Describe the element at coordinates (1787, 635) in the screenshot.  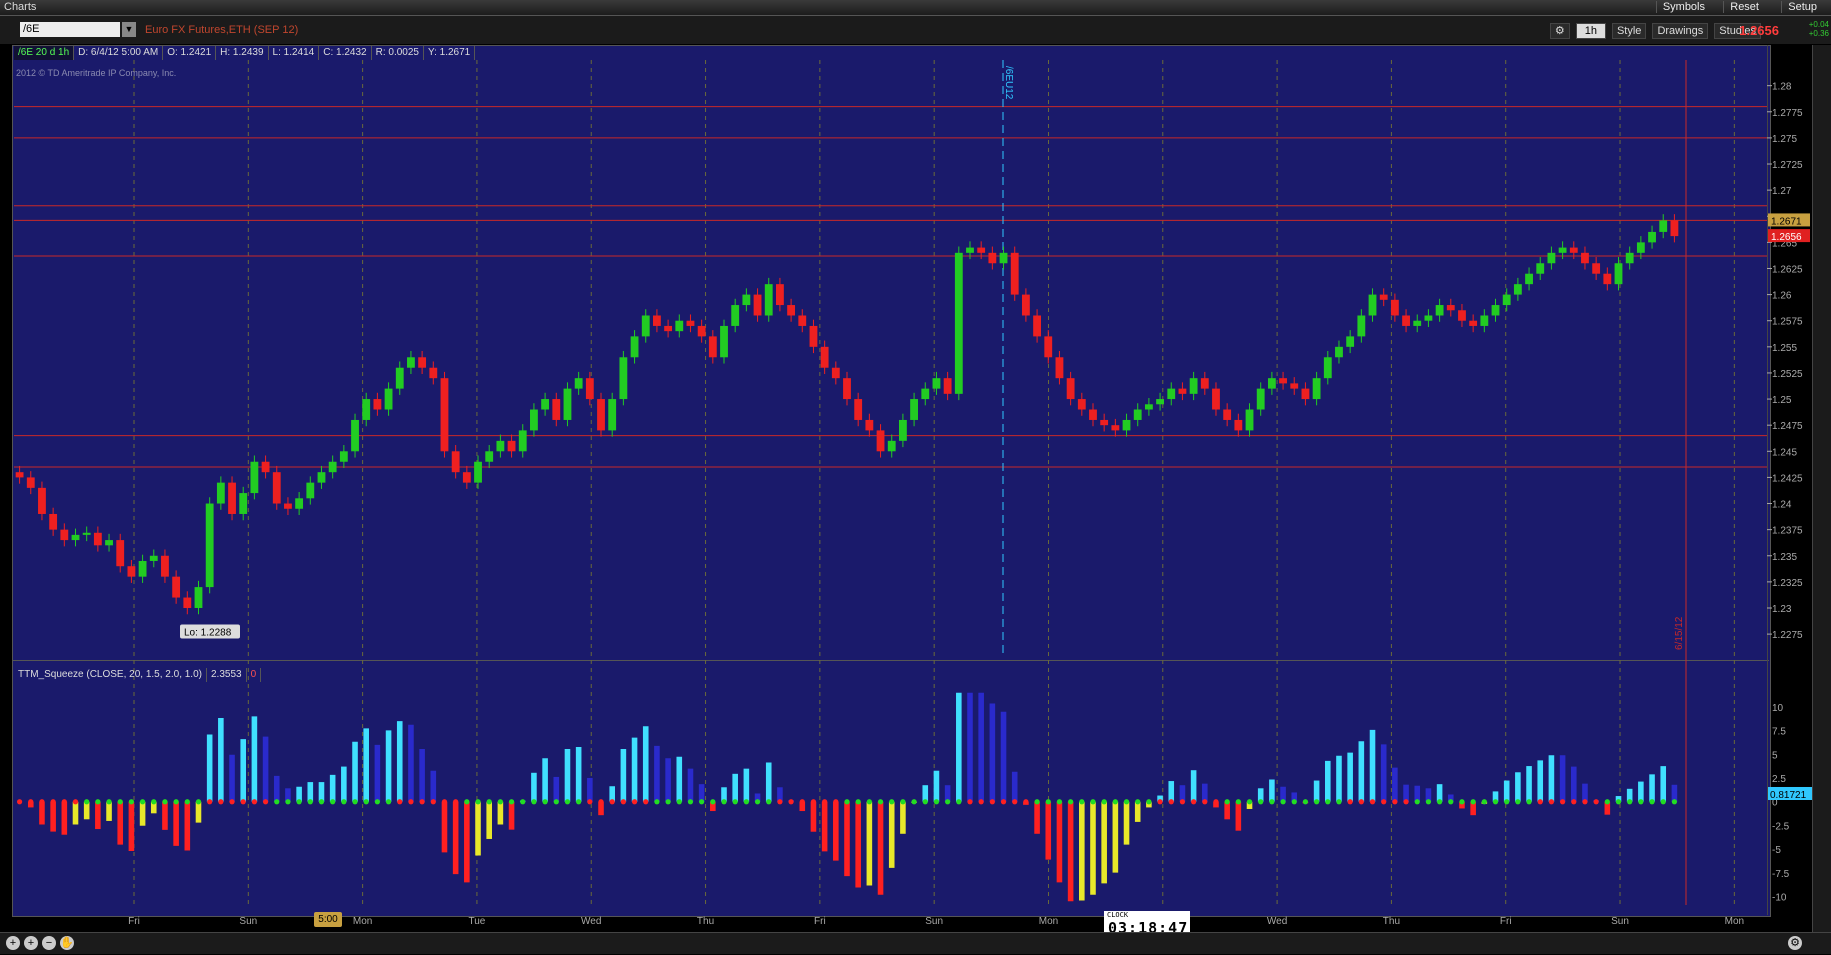
I see `y-tick-label: 1.2275` at that location.